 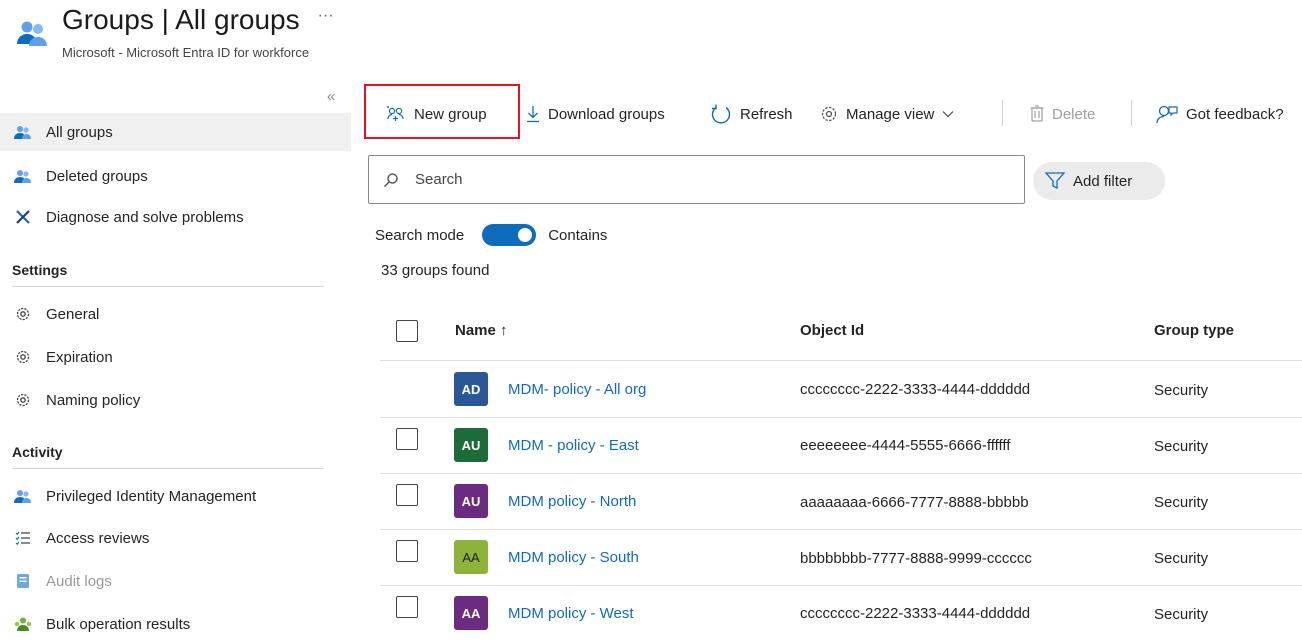 What do you see at coordinates (948, 114) in the screenshot?
I see `chevron-down-icon` at bounding box center [948, 114].